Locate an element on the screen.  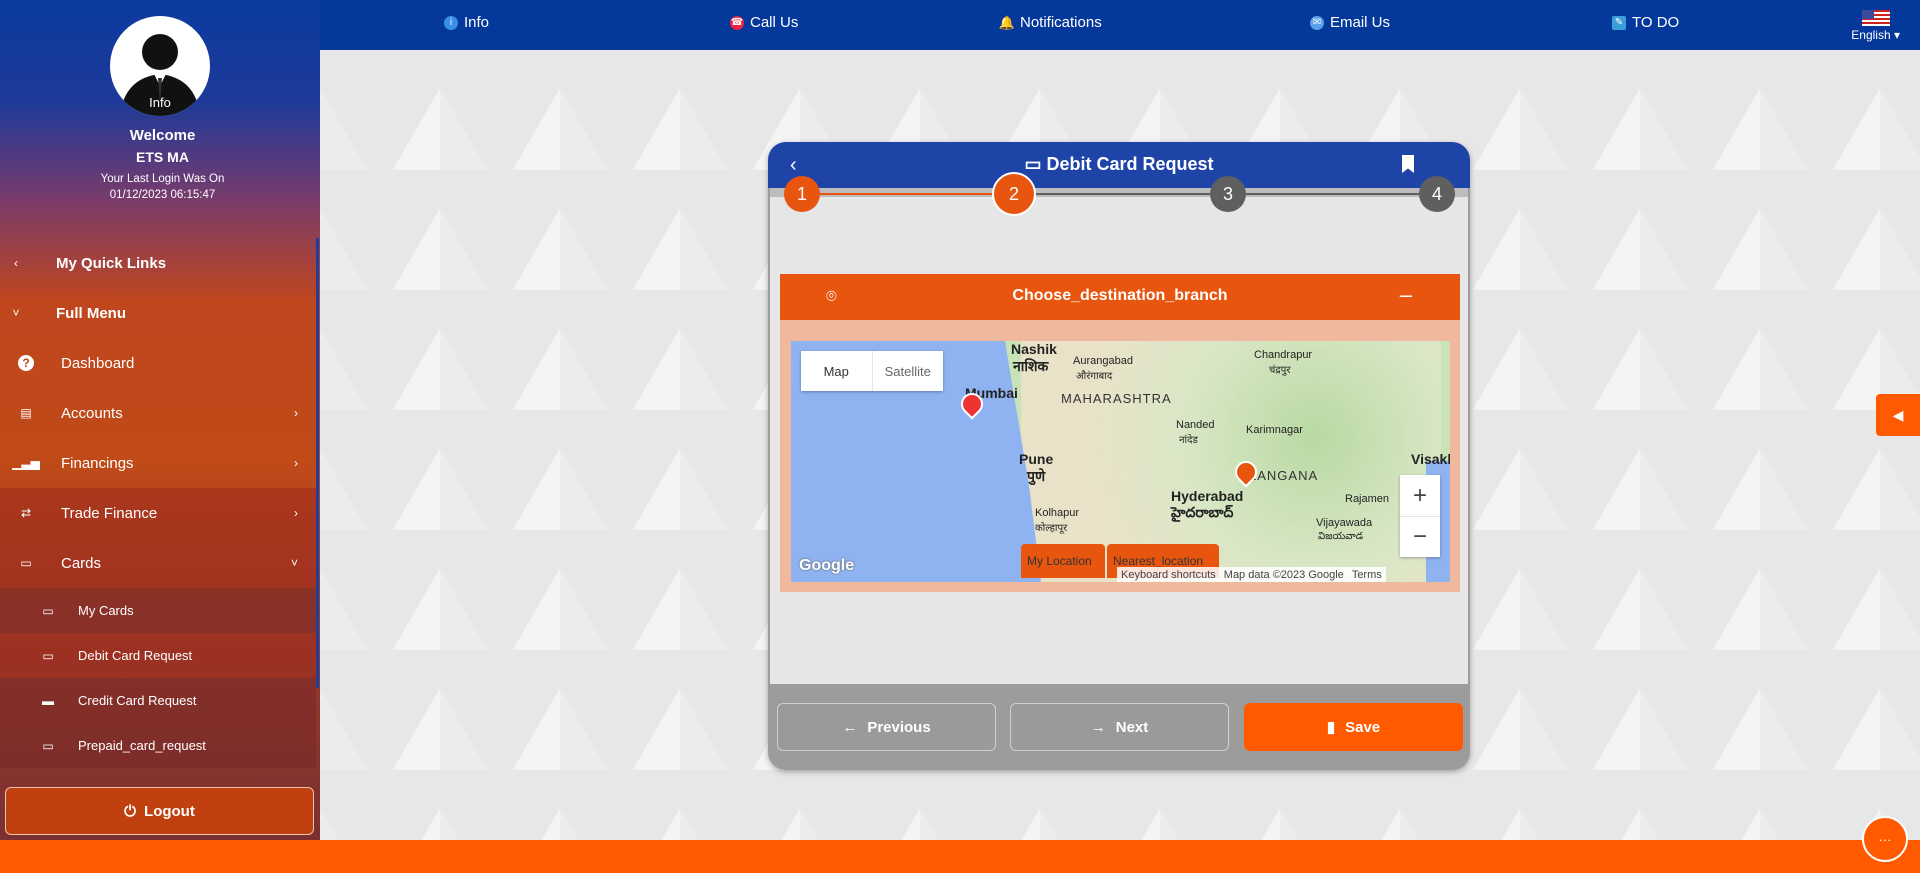
zoom-out-button: − is located at coordinates (1420, 536).